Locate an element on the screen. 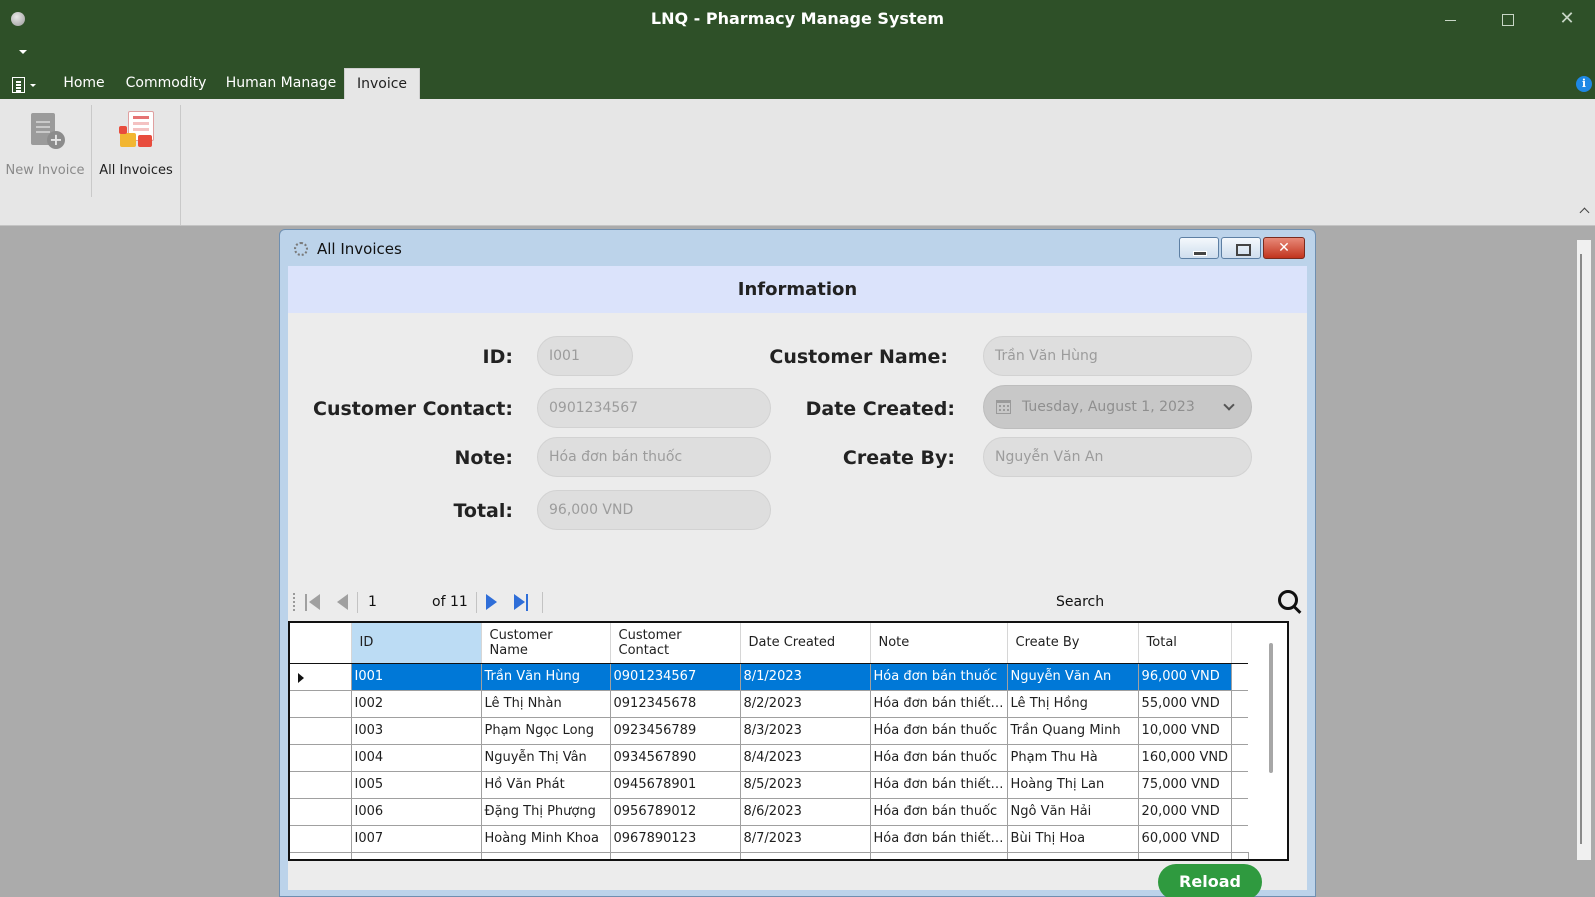 The height and width of the screenshot is (897, 1595). table-cell: 8/3/2023 is located at coordinates (805, 731).